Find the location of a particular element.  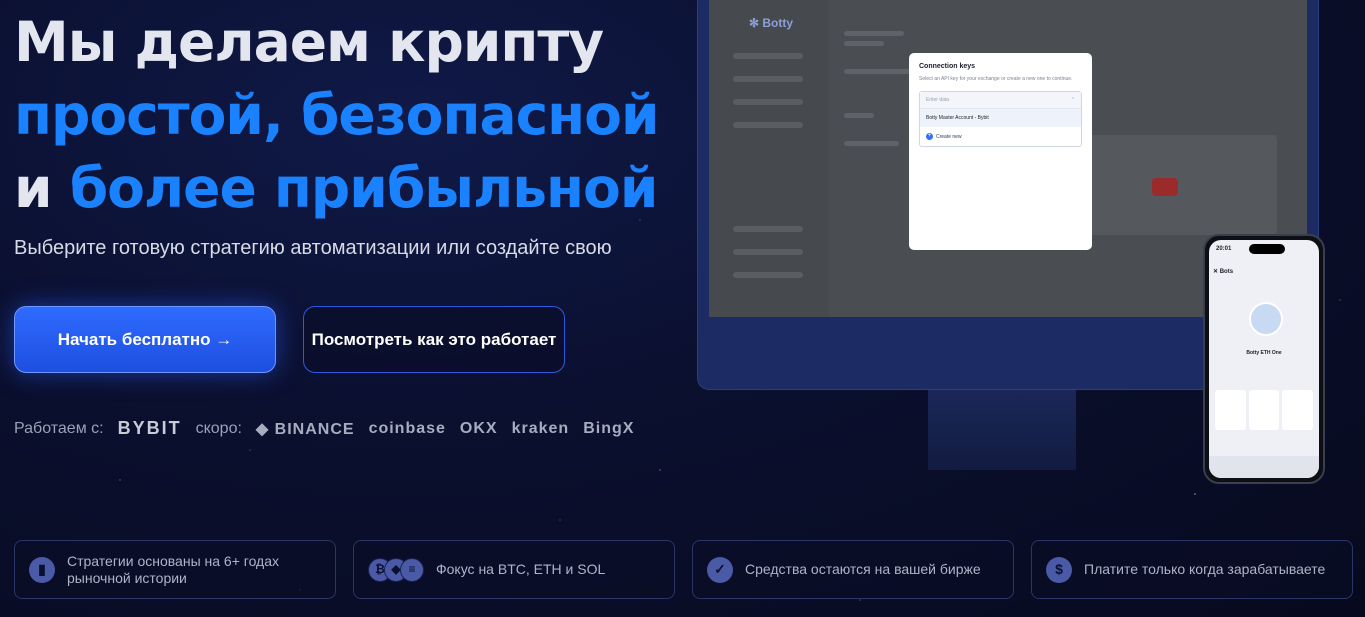

app-sidebar: ✻ Botty is located at coordinates (769, 158).